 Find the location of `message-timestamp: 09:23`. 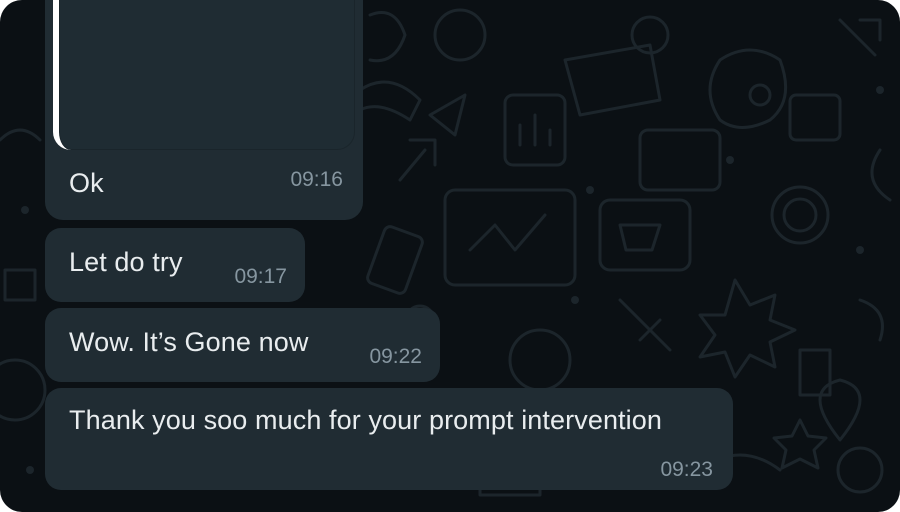

message-timestamp: 09:23 is located at coordinates (686, 469).